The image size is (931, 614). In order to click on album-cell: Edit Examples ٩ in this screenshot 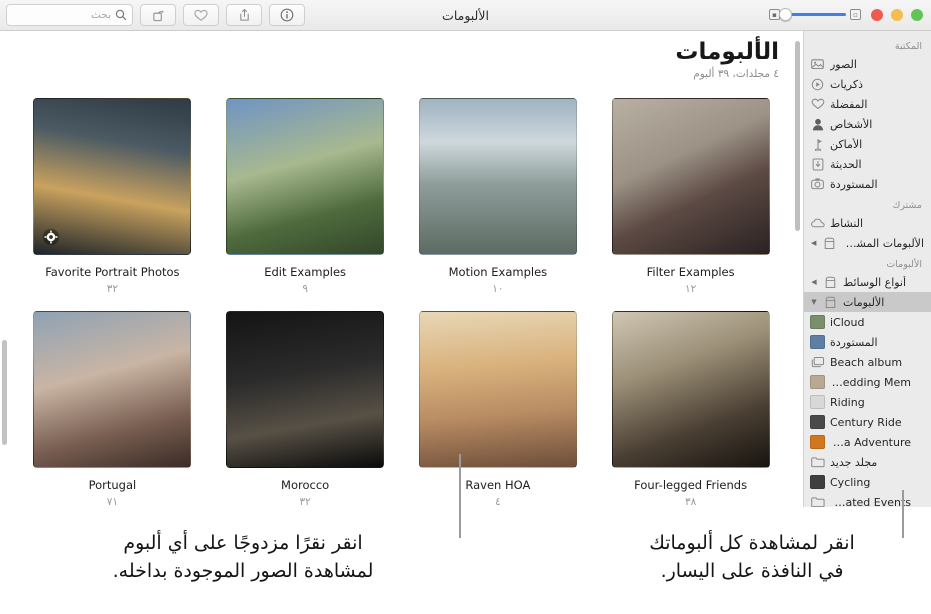, I will do `click(305, 198)`.